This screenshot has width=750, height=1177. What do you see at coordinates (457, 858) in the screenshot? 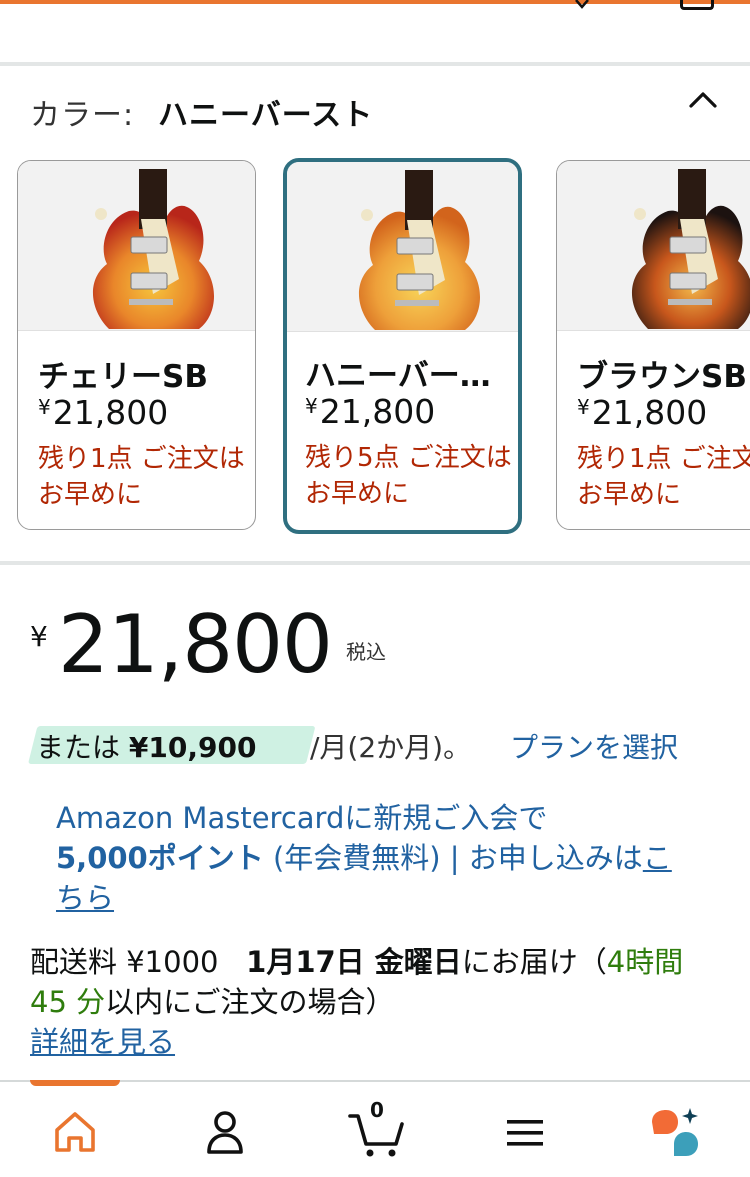
I see `promo-text-2: (年会費無料) | お申し込みは` at bounding box center [457, 858].